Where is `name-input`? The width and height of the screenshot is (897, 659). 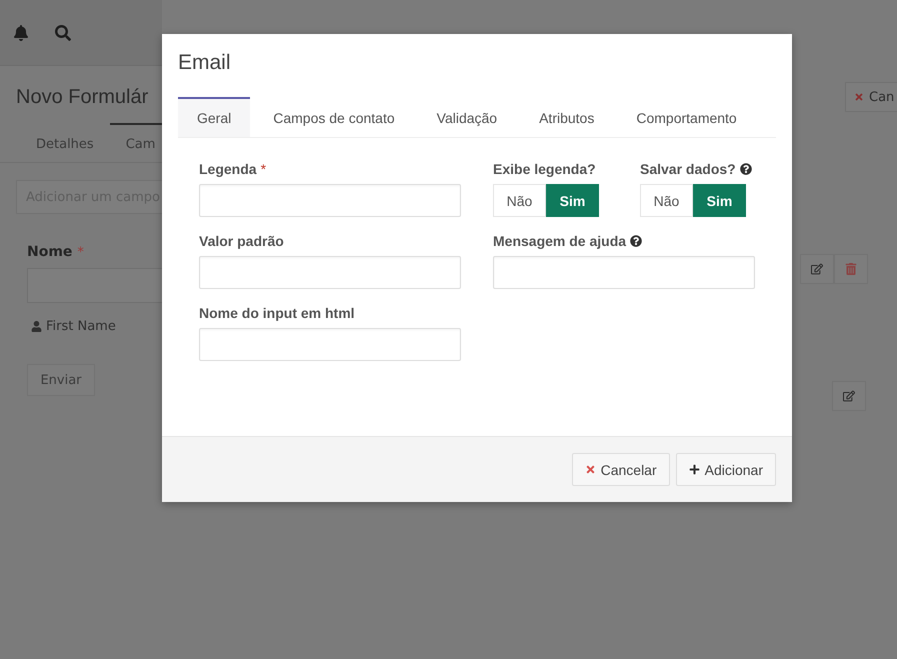 name-input is located at coordinates (94, 285).